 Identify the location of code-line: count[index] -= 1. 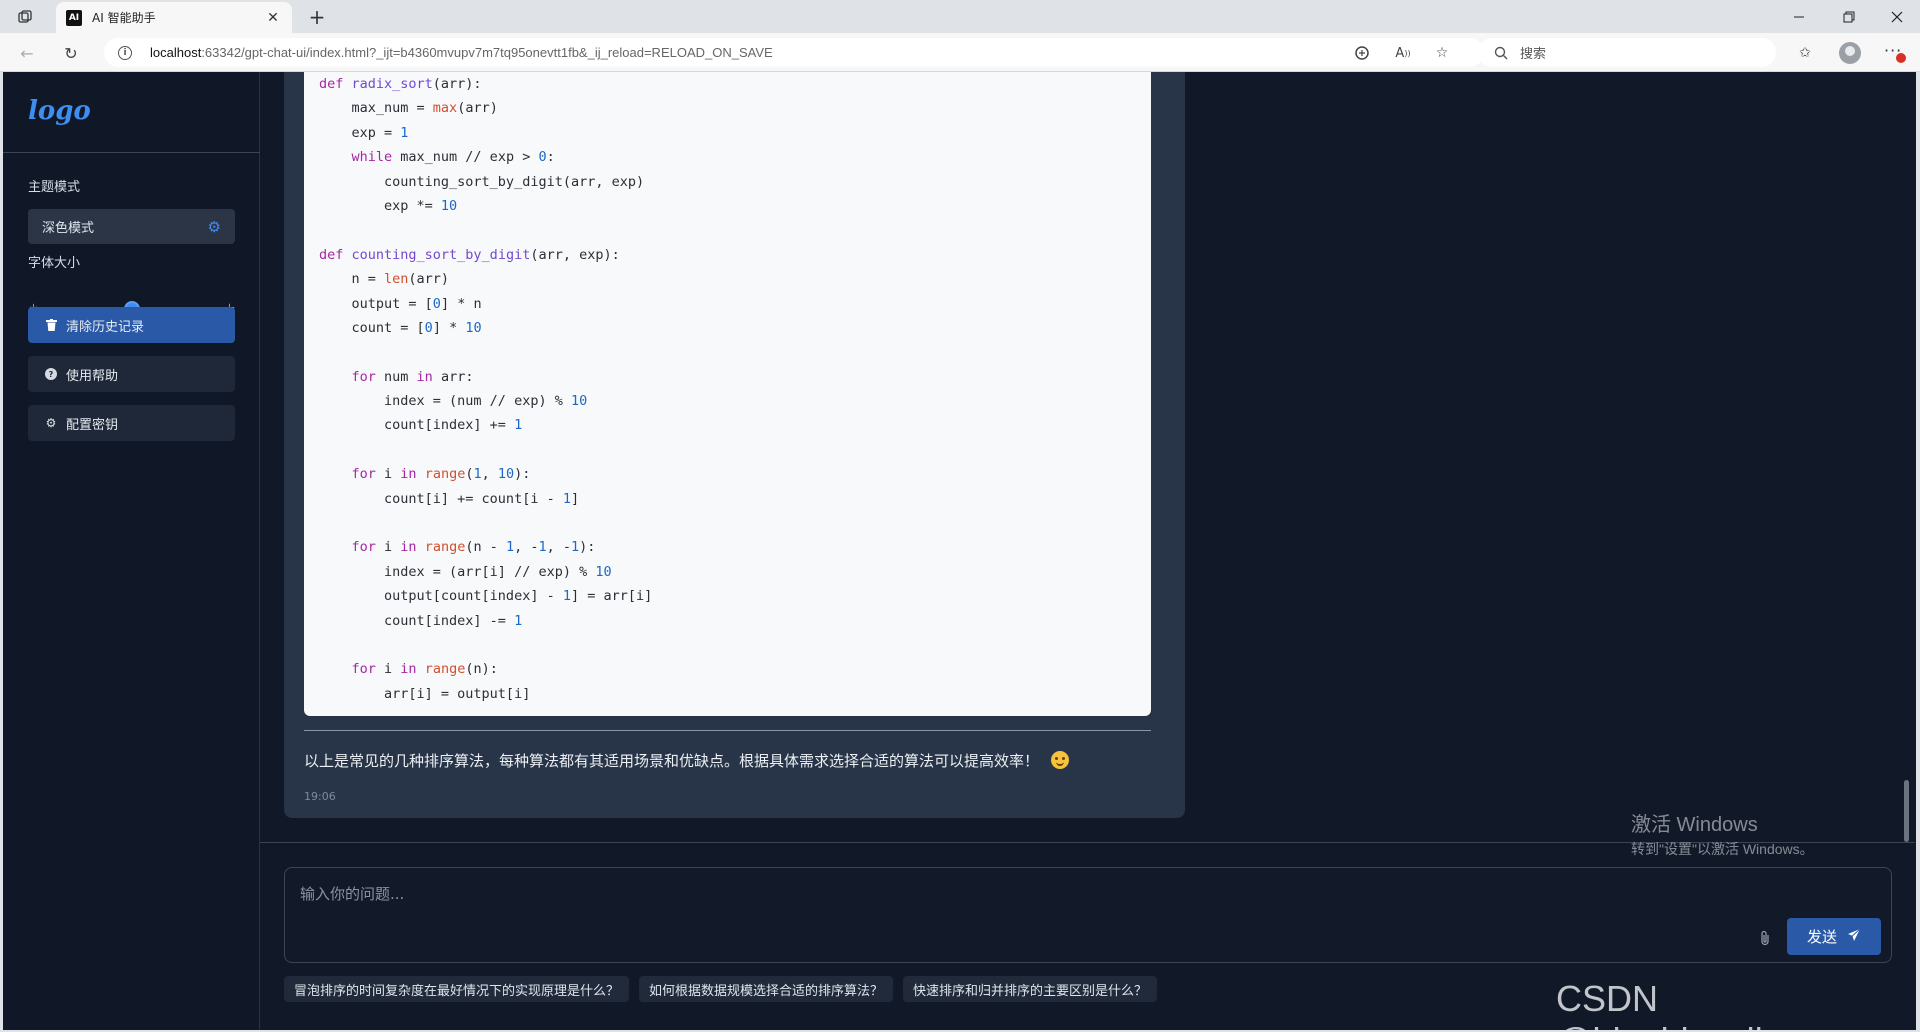
(421, 620).